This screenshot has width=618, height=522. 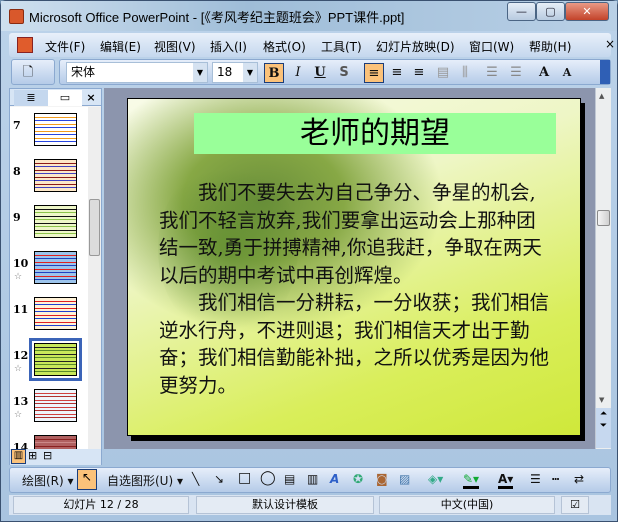 I want to click on slide-thumbnail-10: 10 ☆, so click(x=49, y=274).